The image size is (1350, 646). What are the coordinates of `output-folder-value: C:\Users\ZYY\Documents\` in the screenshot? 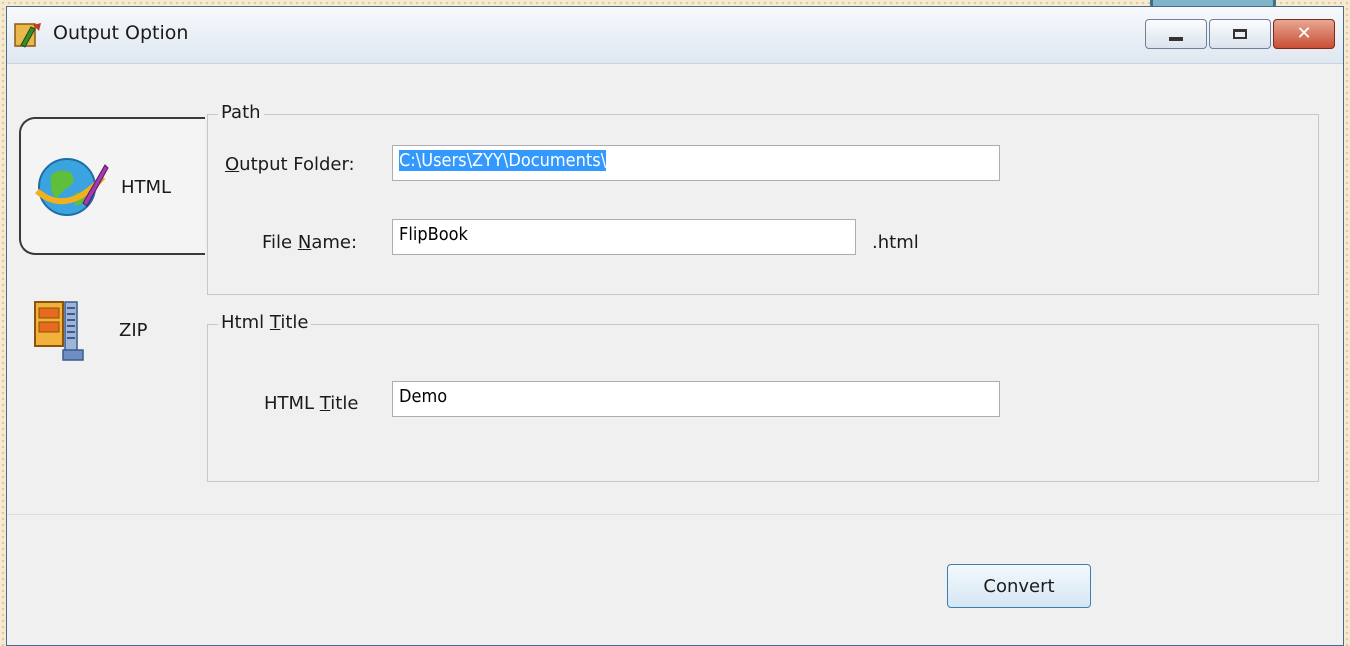 It's located at (503, 160).